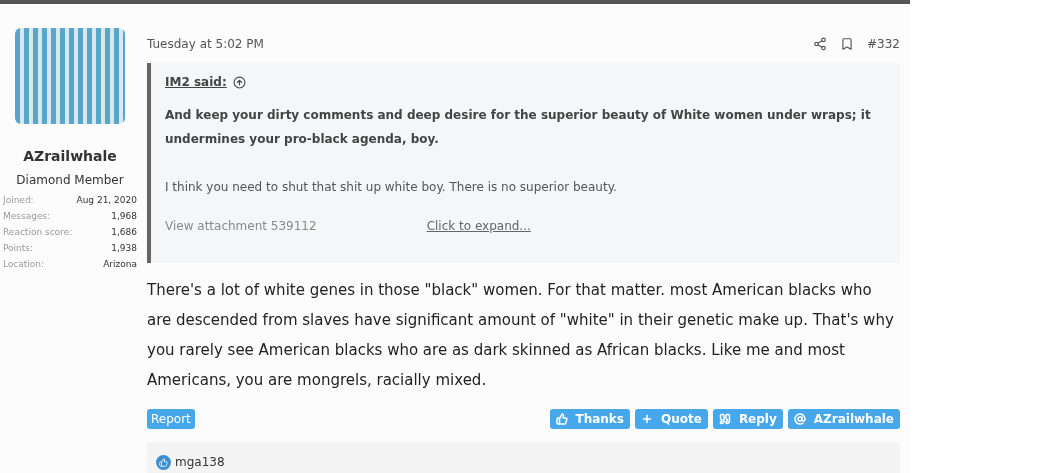  Describe the element at coordinates (799, 419) in the screenshot. I see `at-sign-icon` at that location.